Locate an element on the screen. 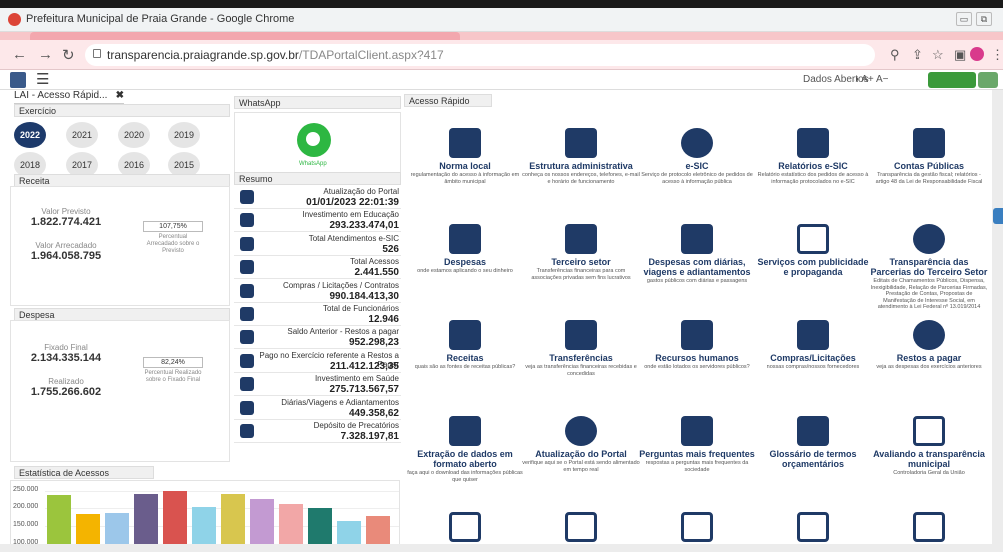 This screenshot has height=552, width=1003. resumo-row: Total de Funcionários 12.946 is located at coordinates (317, 314).